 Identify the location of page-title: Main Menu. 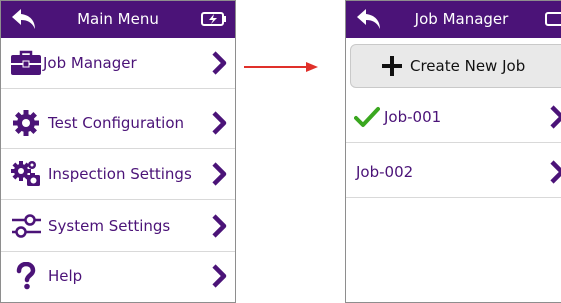
(118, 19).